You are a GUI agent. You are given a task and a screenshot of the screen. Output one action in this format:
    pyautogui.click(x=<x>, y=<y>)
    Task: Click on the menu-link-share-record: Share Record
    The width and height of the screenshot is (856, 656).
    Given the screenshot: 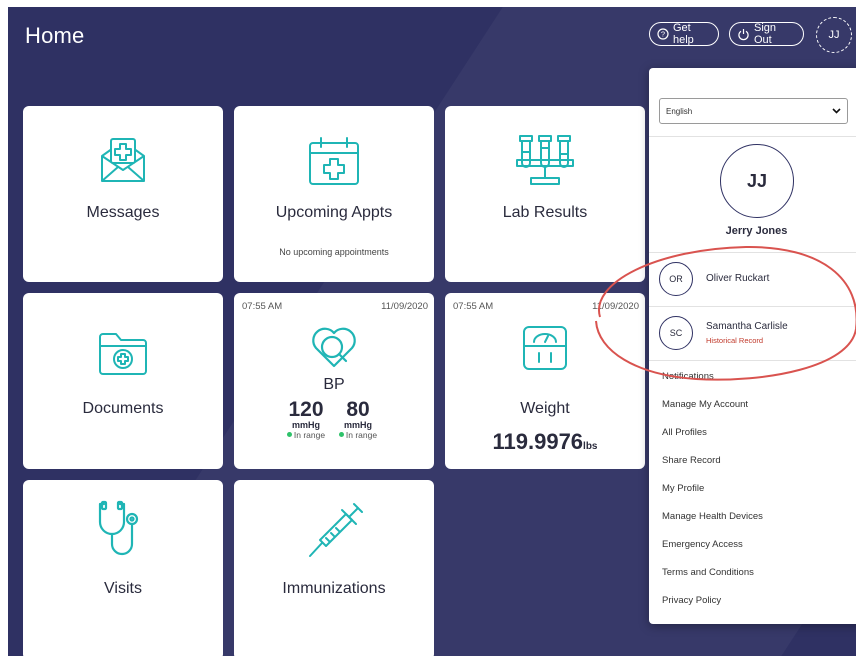 What is the action you would take?
    pyautogui.click(x=691, y=460)
    